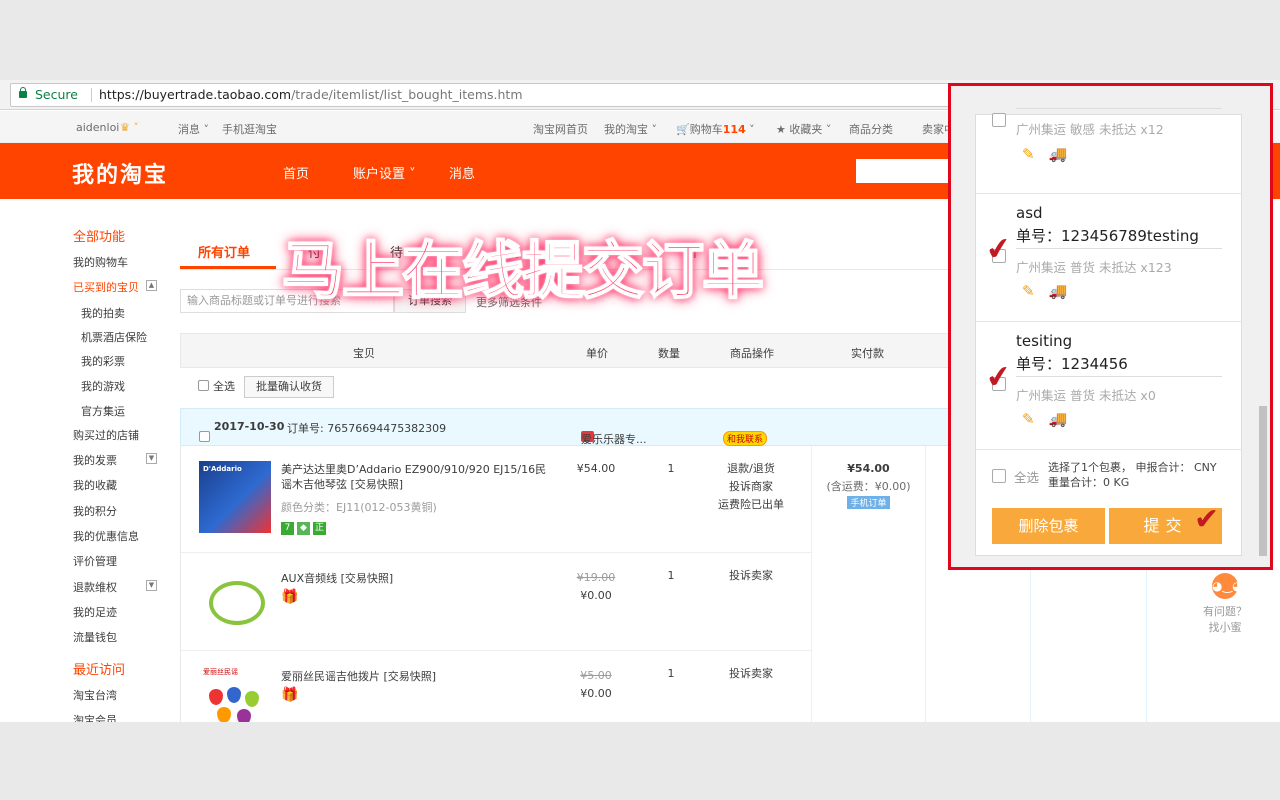  Describe the element at coordinates (95, 637) in the screenshot. I see `sidebar-item-data-wallet: 流量钱包` at that location.